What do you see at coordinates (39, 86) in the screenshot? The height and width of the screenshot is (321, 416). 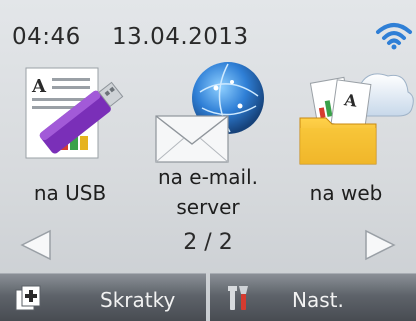 I see `svg-text: A` at bounding box center [39, 86].